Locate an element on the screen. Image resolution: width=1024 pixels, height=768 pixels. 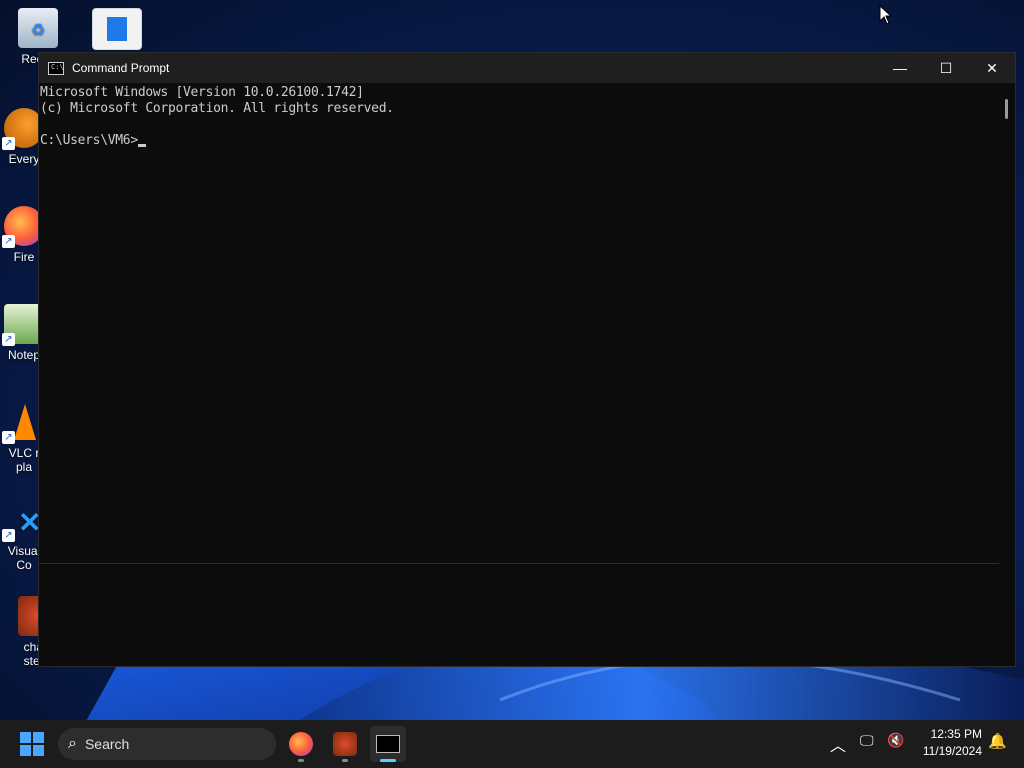
terminal-icon is located at coordinates (388, 744).